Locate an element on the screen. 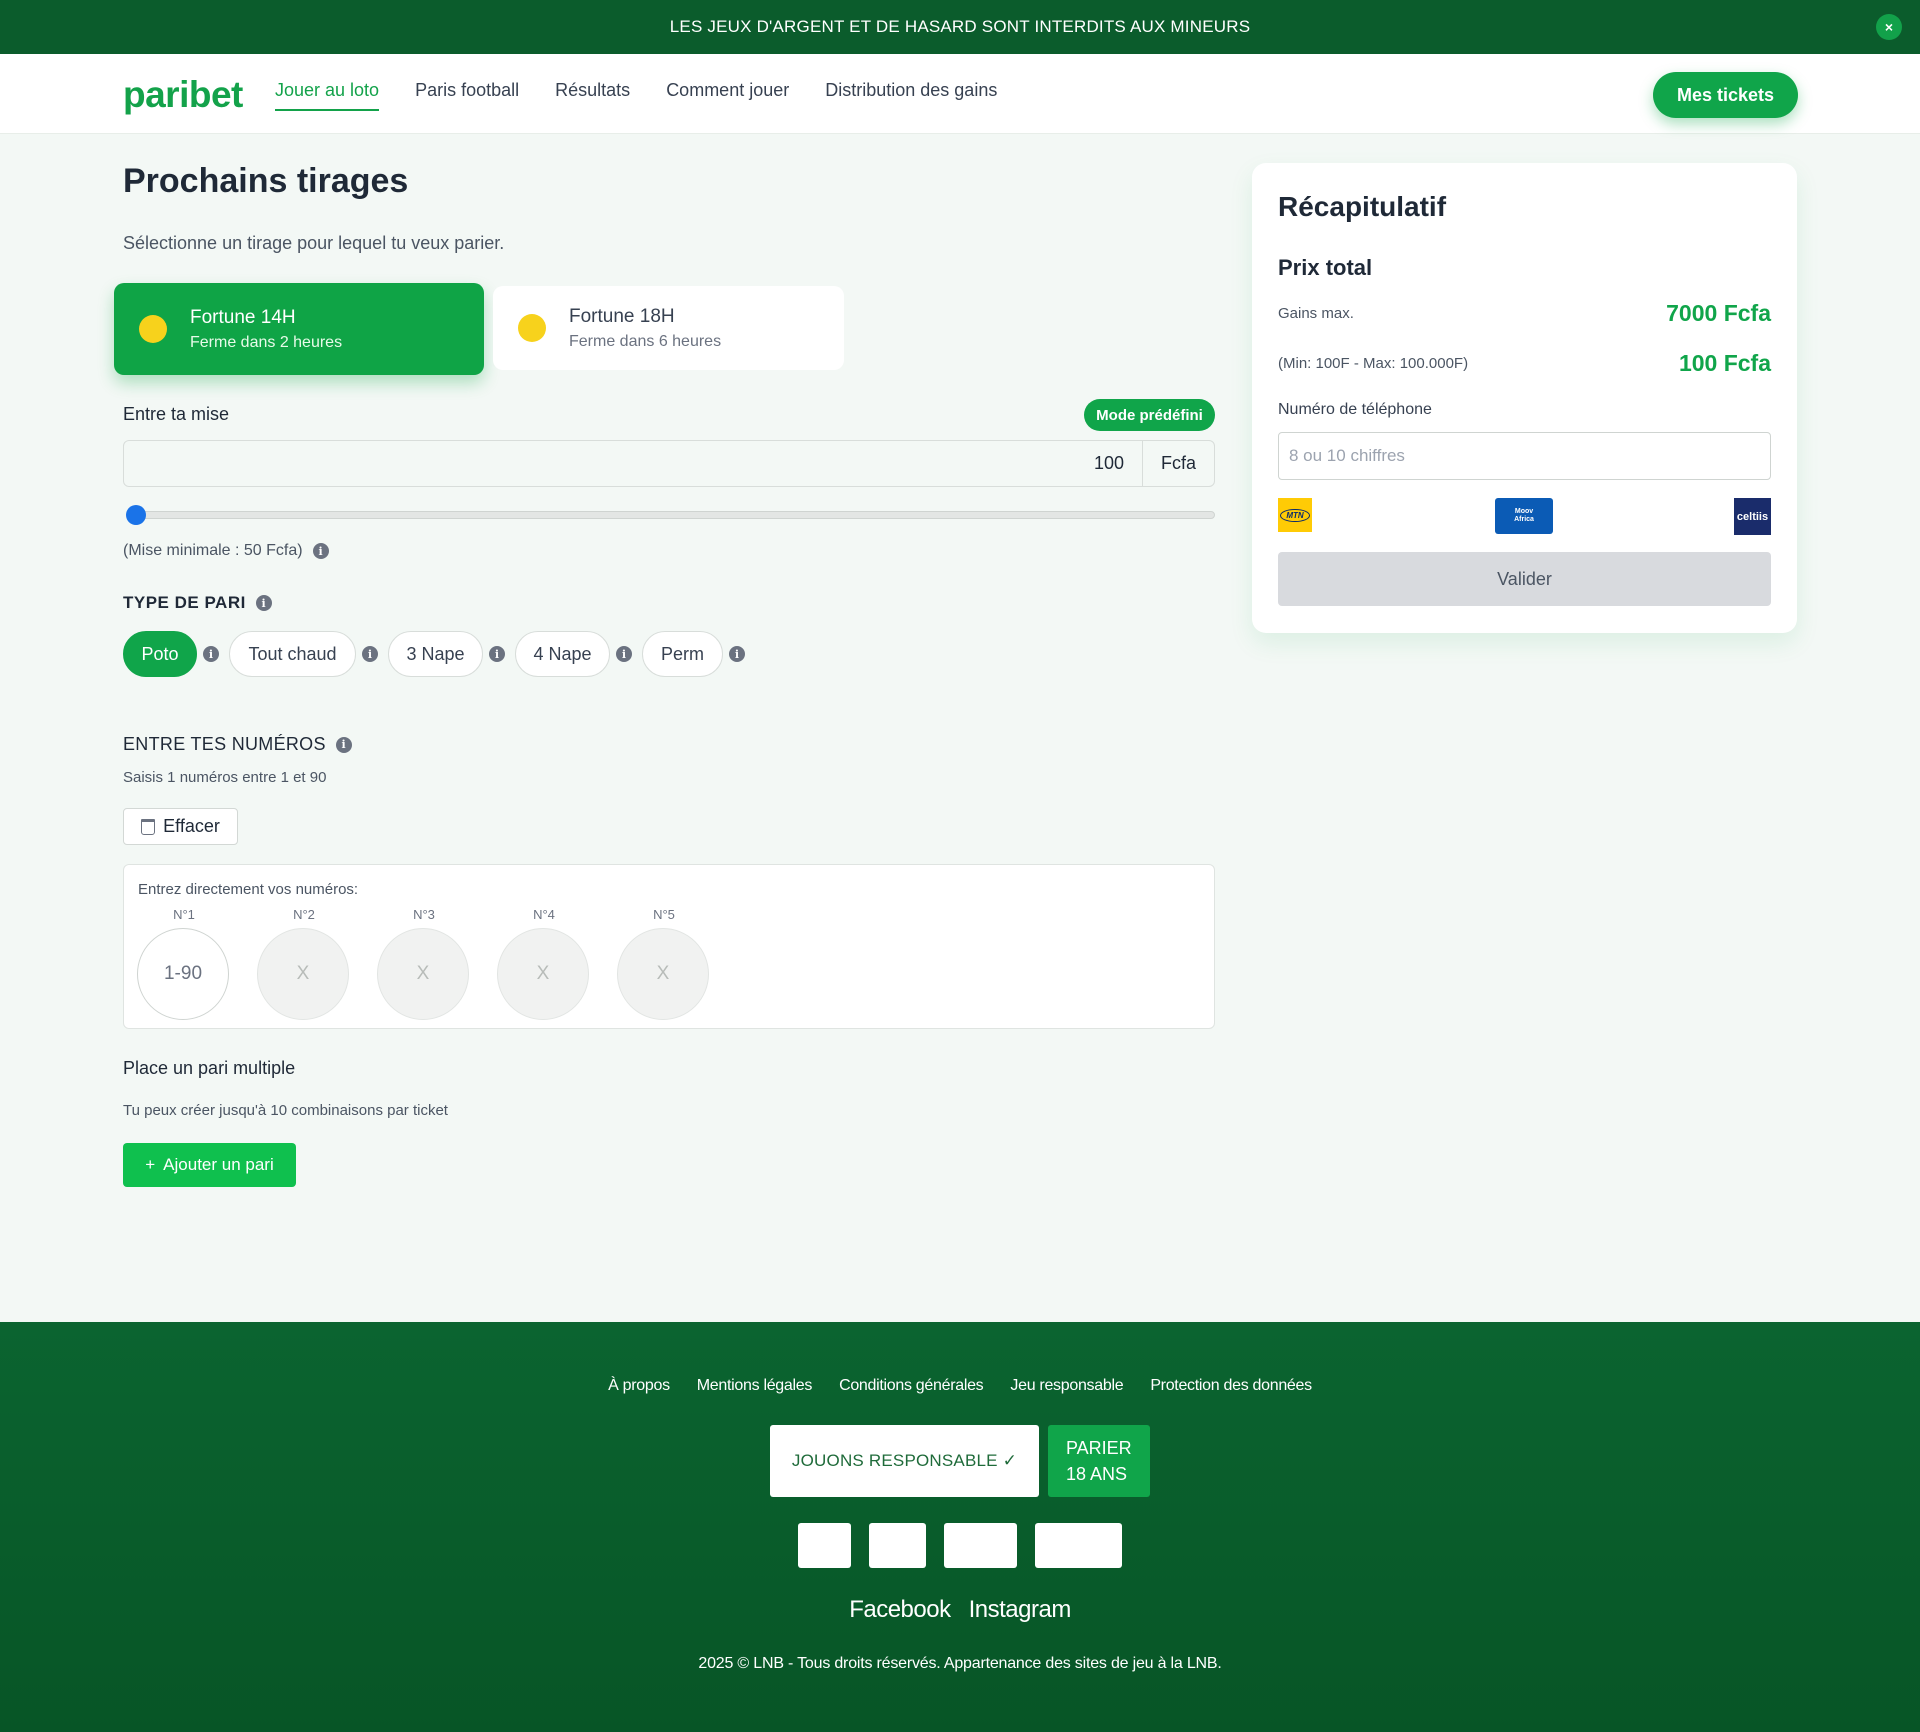 The image size is (1920, 1732). social-links: Facebook Instagram is located at coordinates (960, 1610).